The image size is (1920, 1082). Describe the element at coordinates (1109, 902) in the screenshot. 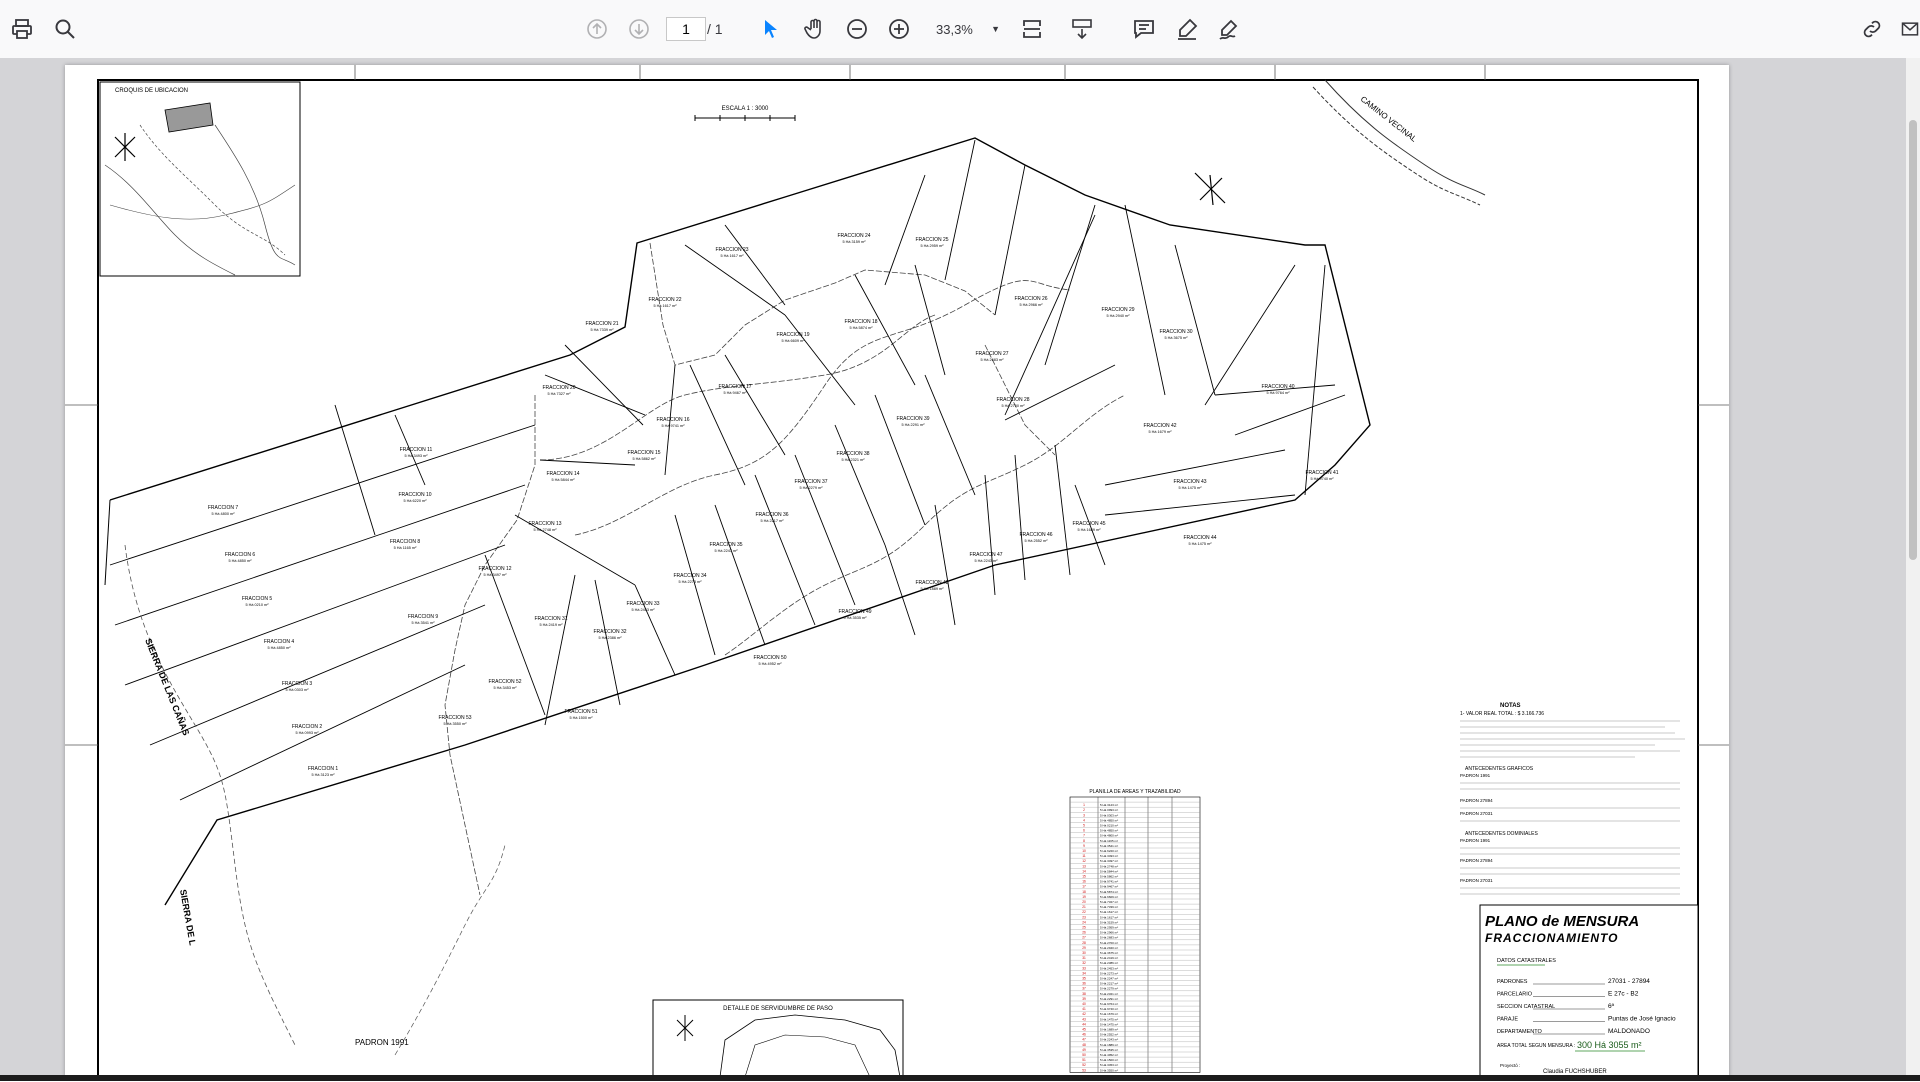

I see `table-row-area: 5 Há 7327 m²` at that location.